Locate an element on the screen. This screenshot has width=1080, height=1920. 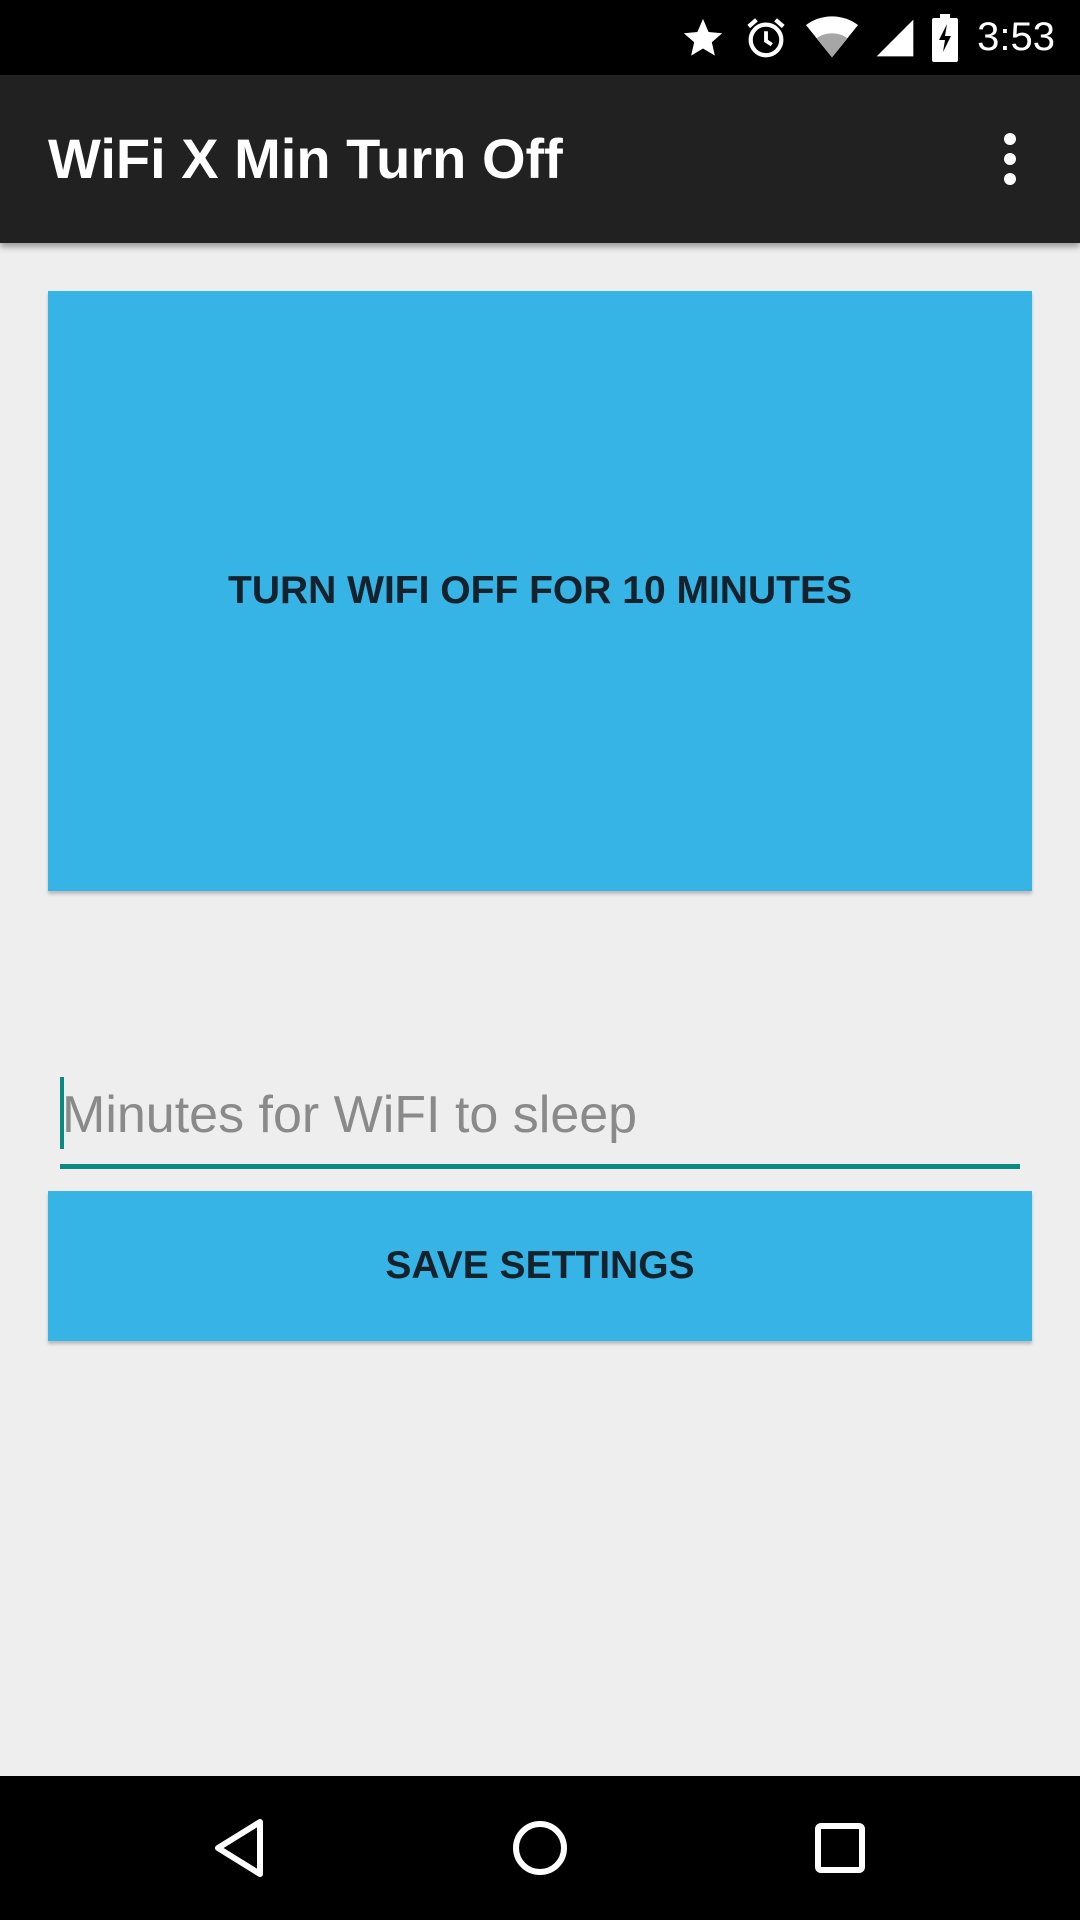
cell-signal-icon is located at coordinates (895, 37).